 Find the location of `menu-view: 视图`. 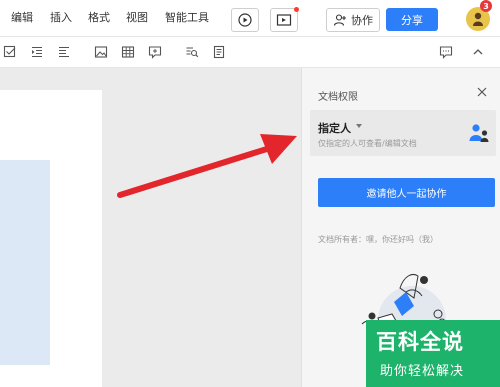

menu-view: 视图 is located at coordinates (137, 18).